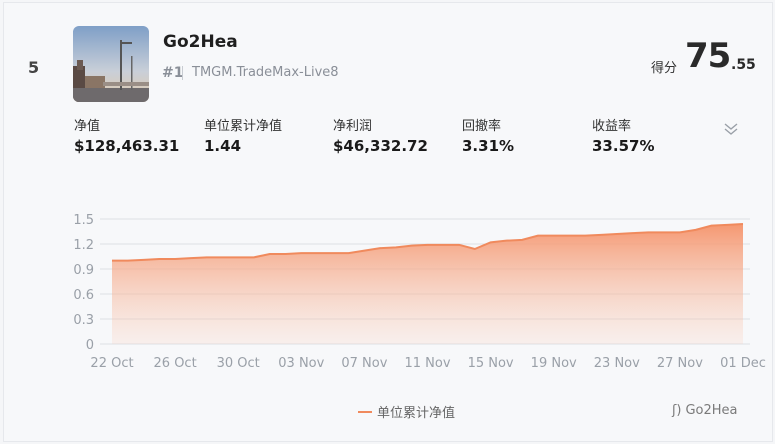  Describe the element at coordinates (554, 363) in the screenshot. I see `x-tick-label: 19 Nov` at that location.